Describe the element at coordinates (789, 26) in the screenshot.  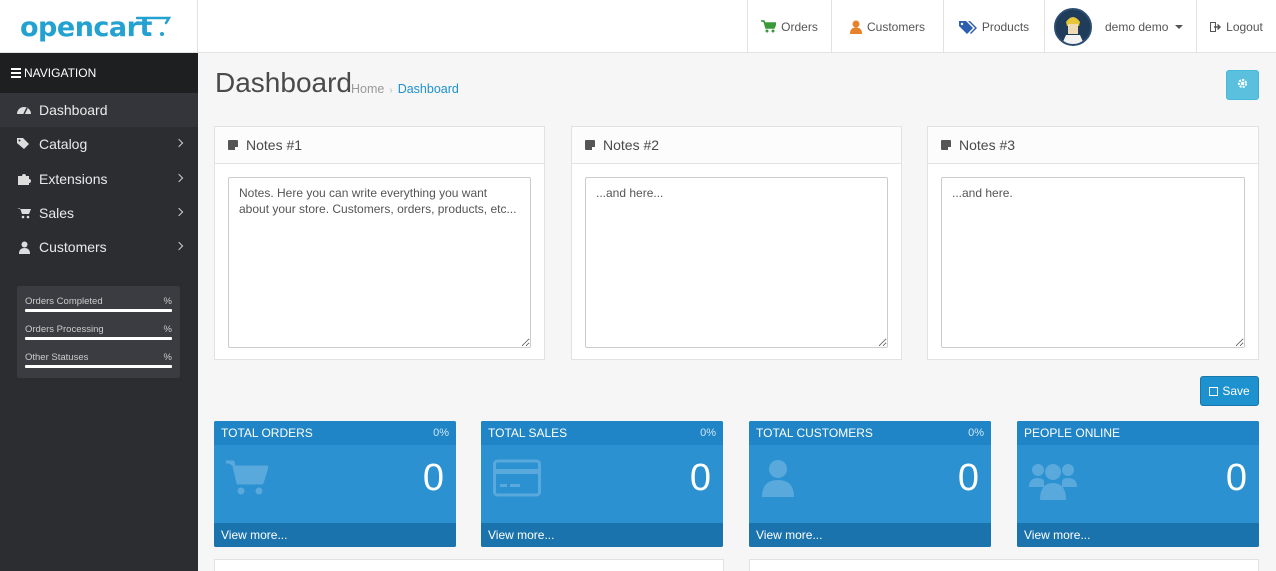
I see `header-orders-link: Orders` at that location.